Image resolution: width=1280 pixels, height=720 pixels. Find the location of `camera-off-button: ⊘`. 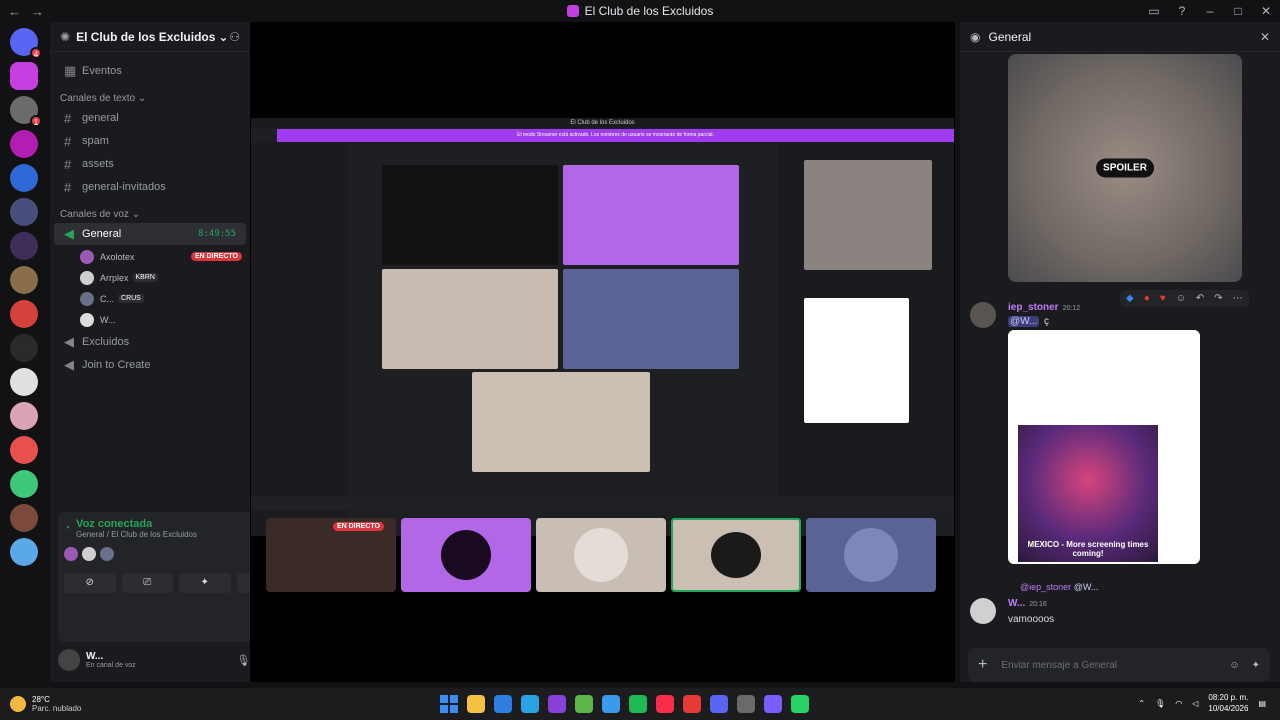

camera-off-button: ⊘ is located at coordinates (90, 583).